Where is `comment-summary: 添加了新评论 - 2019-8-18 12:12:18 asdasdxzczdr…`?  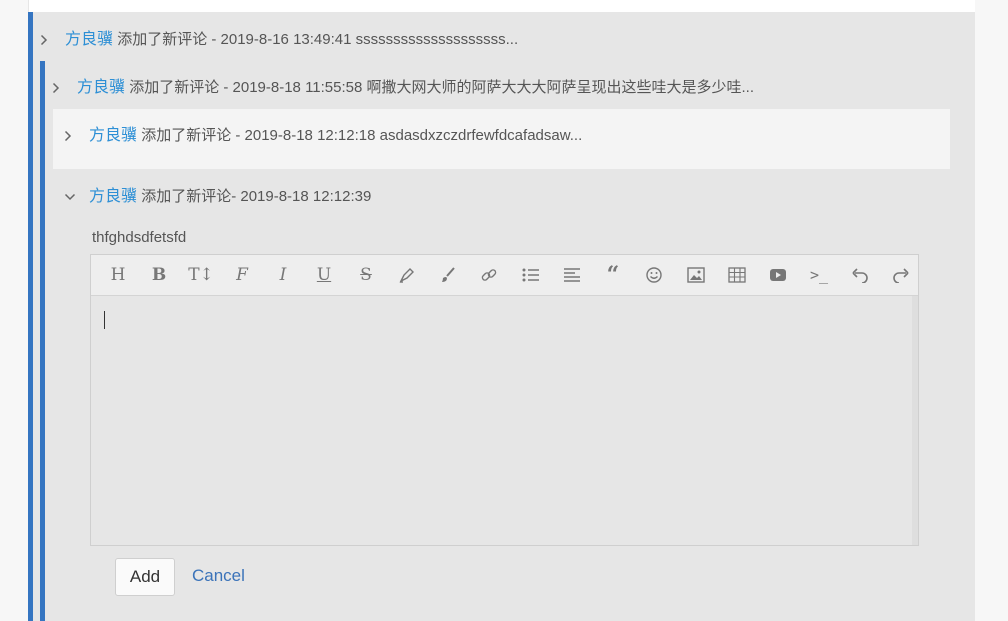
comment-summary: 添加了新评论 - 2019-8-18 12:12:18 asdasdxzczdr… is located at coordinates (362, 135).